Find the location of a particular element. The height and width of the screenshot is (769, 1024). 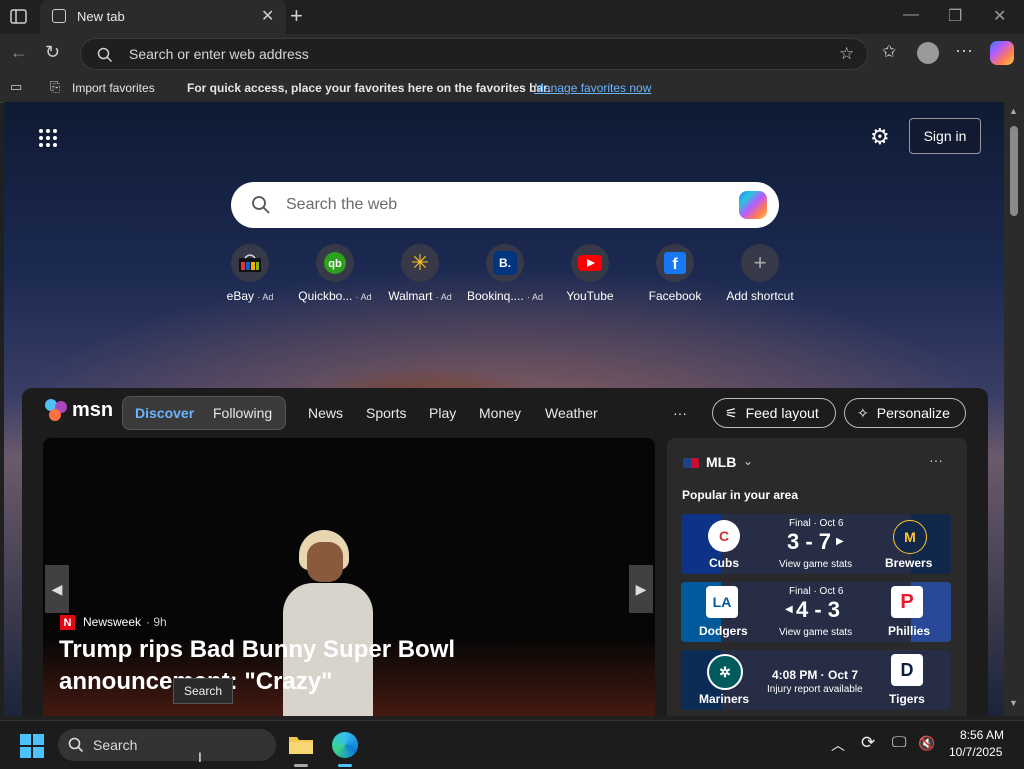

shortcut-tile: eBay · Ad is located at coordinates (250, 273).